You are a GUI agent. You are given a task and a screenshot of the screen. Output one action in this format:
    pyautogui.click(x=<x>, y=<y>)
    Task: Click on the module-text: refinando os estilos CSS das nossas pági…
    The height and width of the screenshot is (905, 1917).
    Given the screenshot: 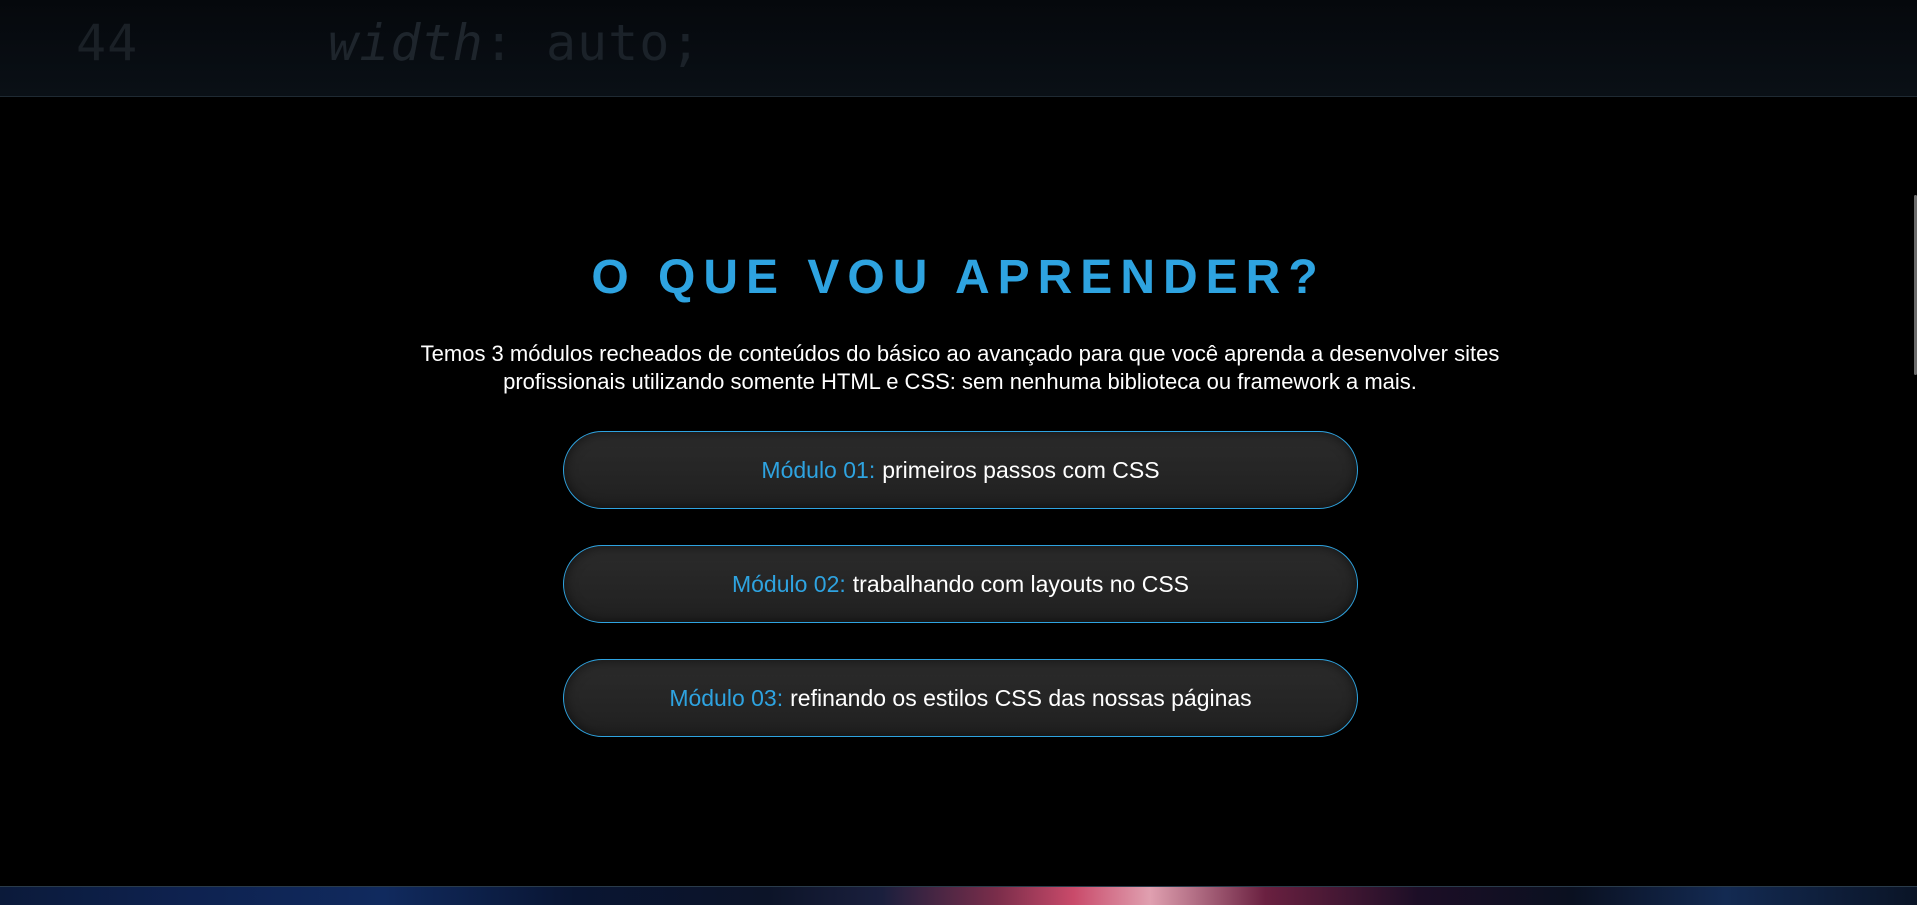 What is the action you would take?
    pyautogui.click(x=1021, y=697)
    